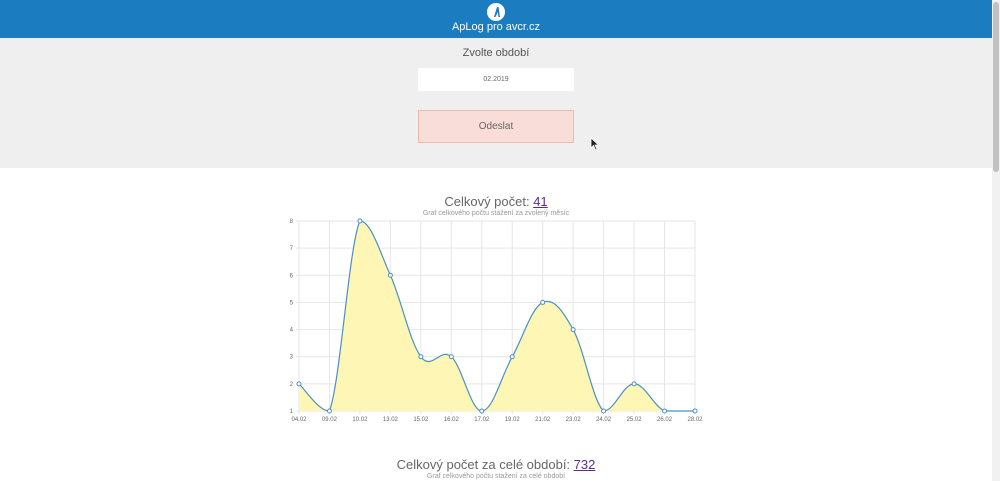 Image resolution: width=1000 pixels, height=481 pixels. I want to click on x-tick-label: 26.02, so click(665, 420).